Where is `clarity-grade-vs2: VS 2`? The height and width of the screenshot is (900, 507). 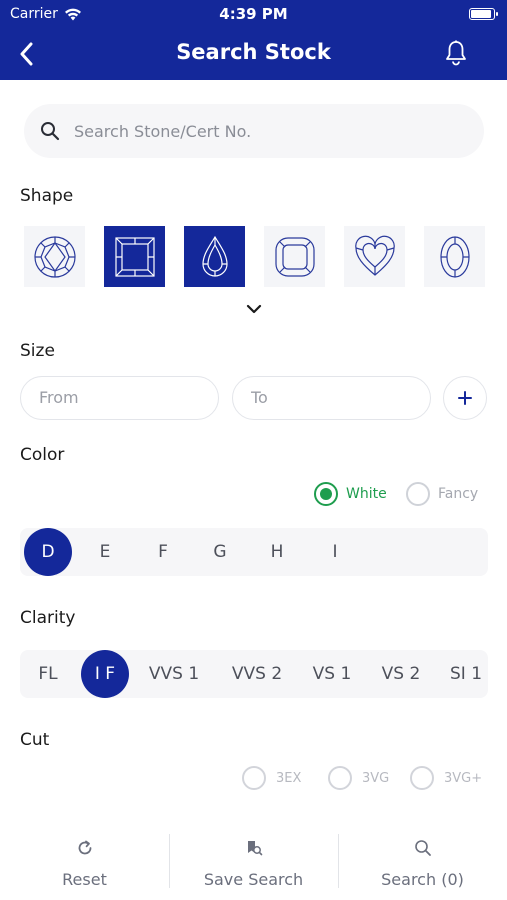
clarity-grade-vs2: VS 2 is located at coordinates (401, 674).